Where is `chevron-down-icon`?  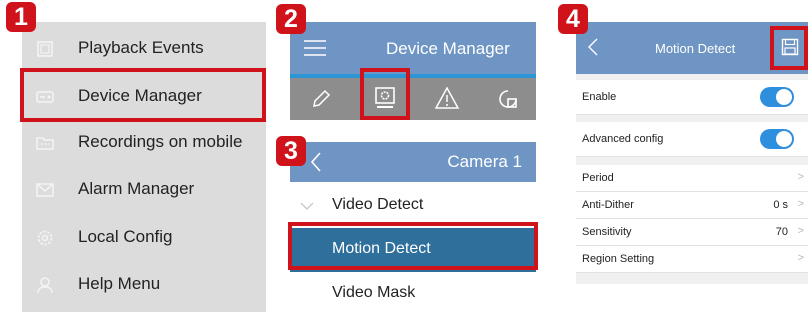 chevron-down-icon is located at coordinates (307, 206).